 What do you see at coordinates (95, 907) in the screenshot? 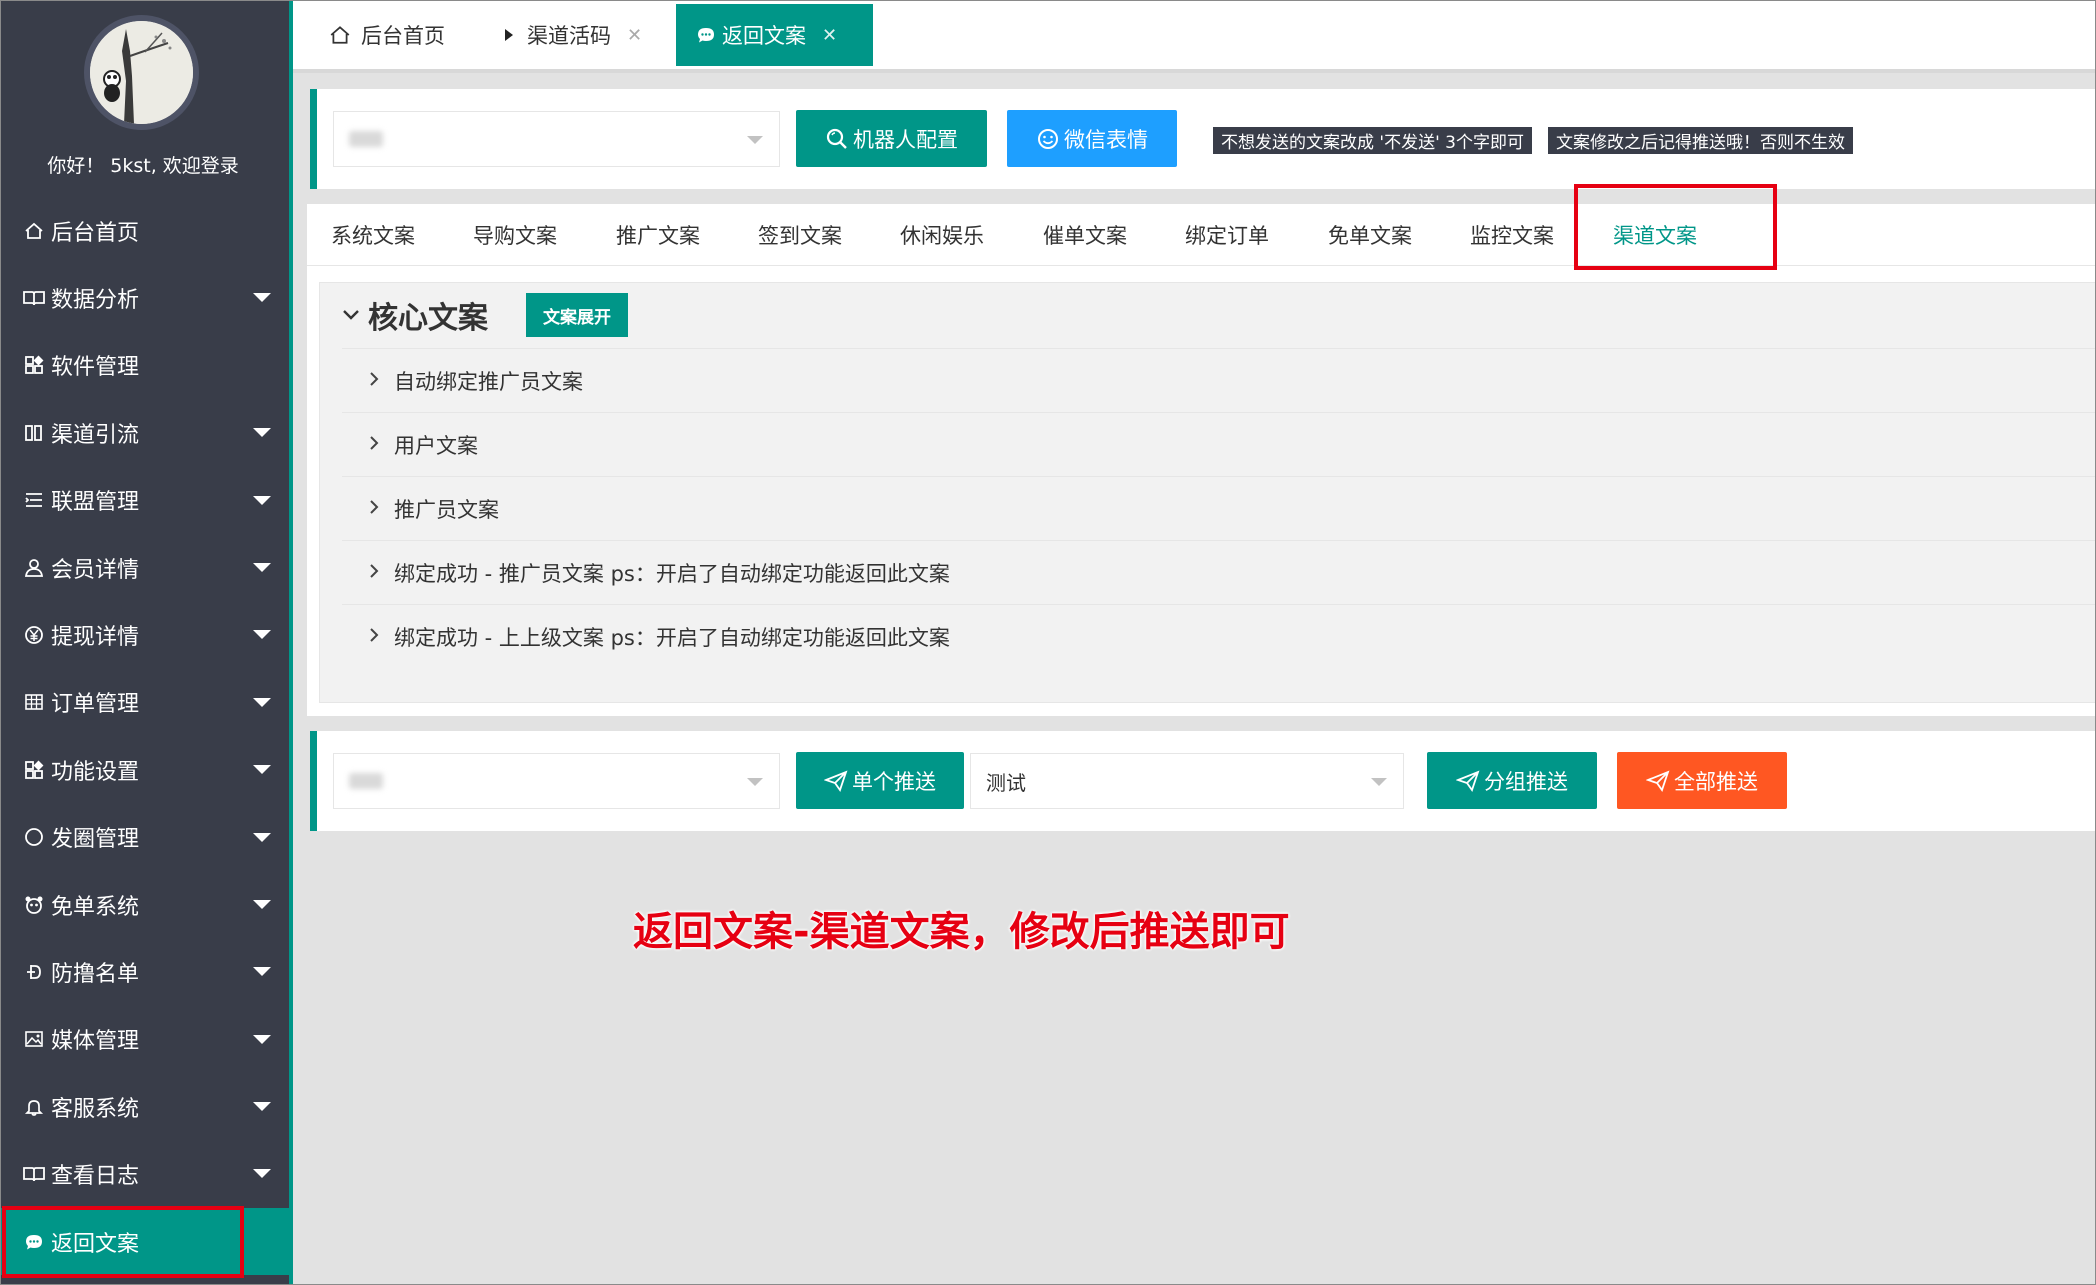
I see `sidebar-item-label: 免单系统` at bounding box center [95, 907].